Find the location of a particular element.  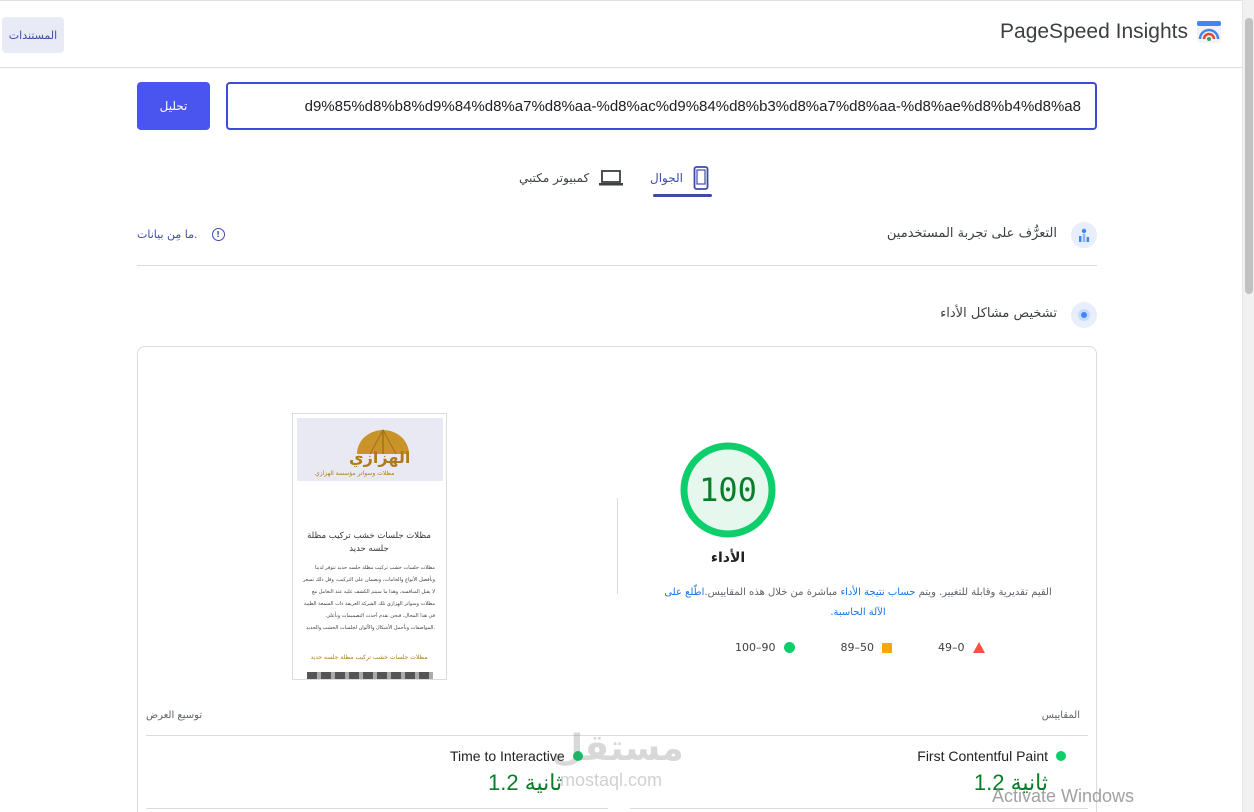

tab-mobile-label: الجوال is located at coordinates (666, 178).